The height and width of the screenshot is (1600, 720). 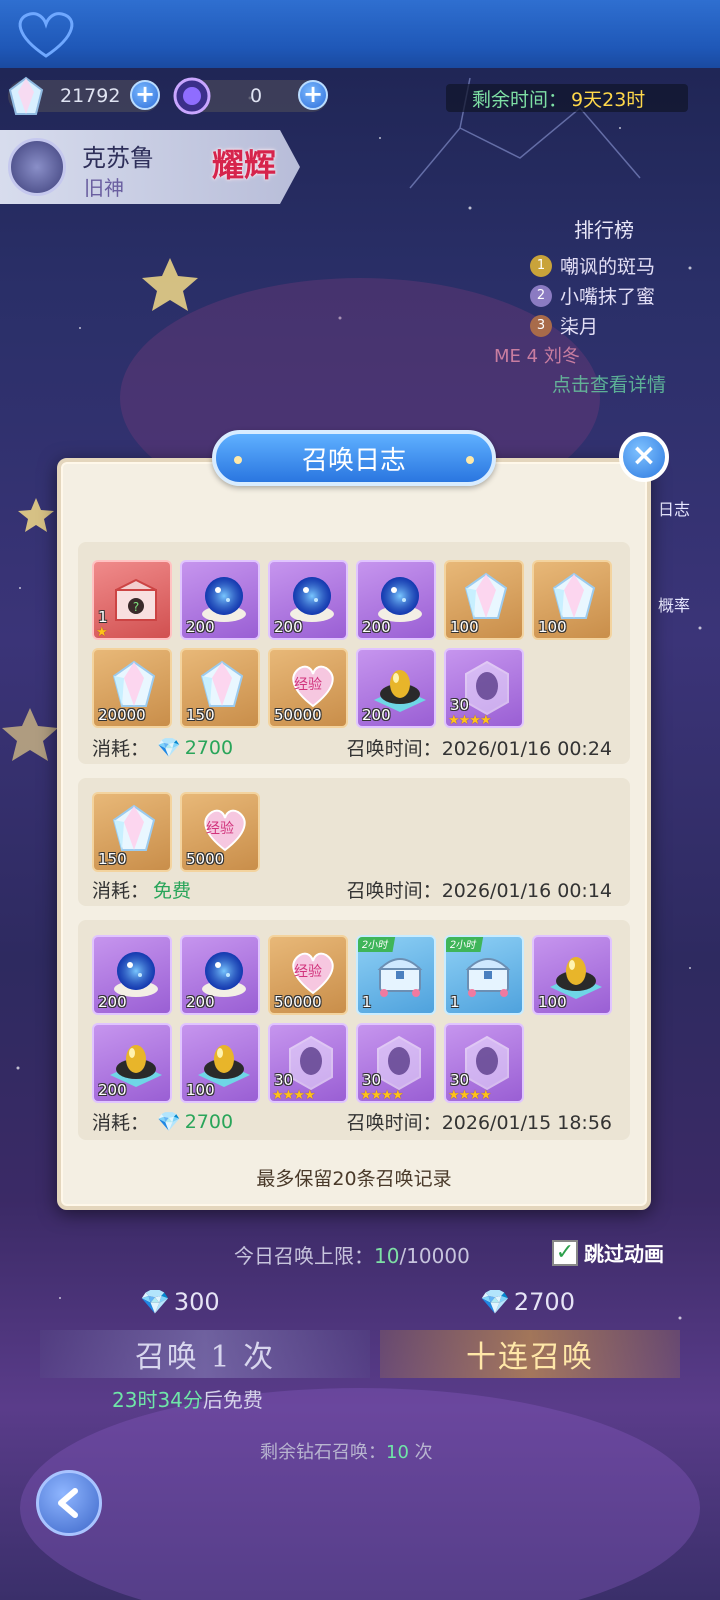 What do you see at coordinates (608, 1252) in the screenshot?
I see `skip-animation-toggle: ✓ 跳过动画` at bounding box center [608, 1252].